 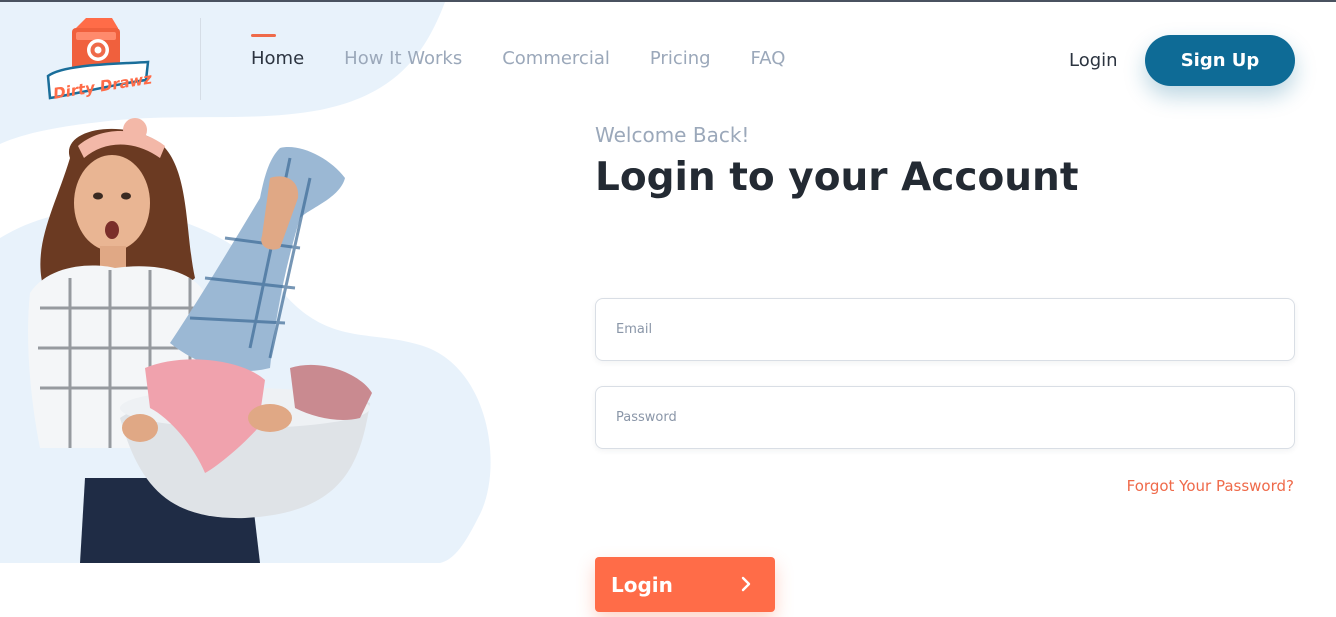 I want to click on forgot-password-link: Forgot Your Password?, so click(x=1210, y=486).